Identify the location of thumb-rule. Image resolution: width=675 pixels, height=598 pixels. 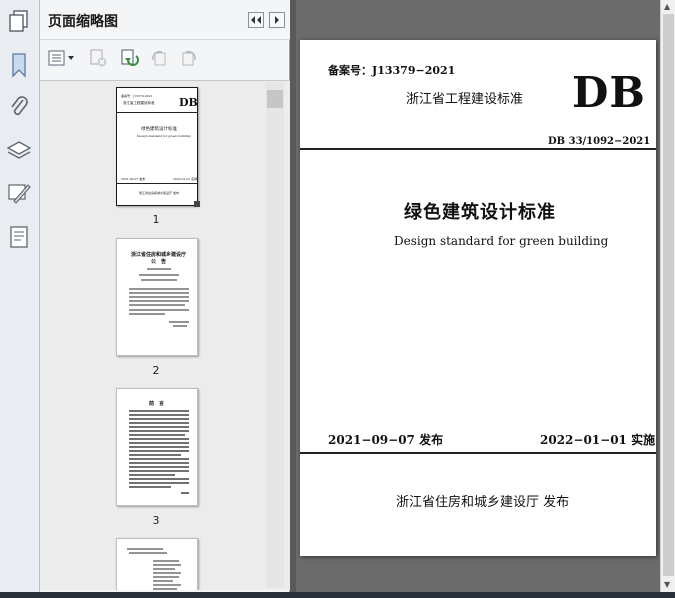
(157, 112).